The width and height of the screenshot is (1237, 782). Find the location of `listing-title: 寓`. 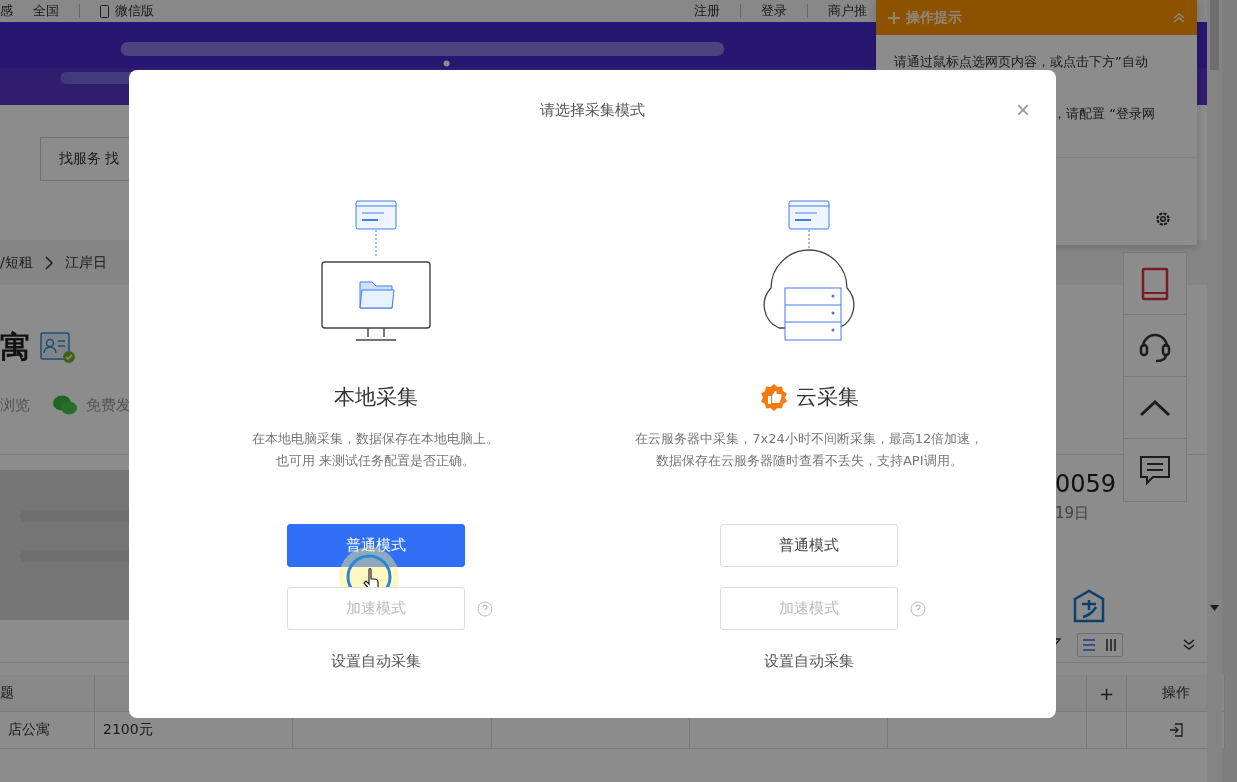

listing-title: 寓 is located at coordinates (15, 347).